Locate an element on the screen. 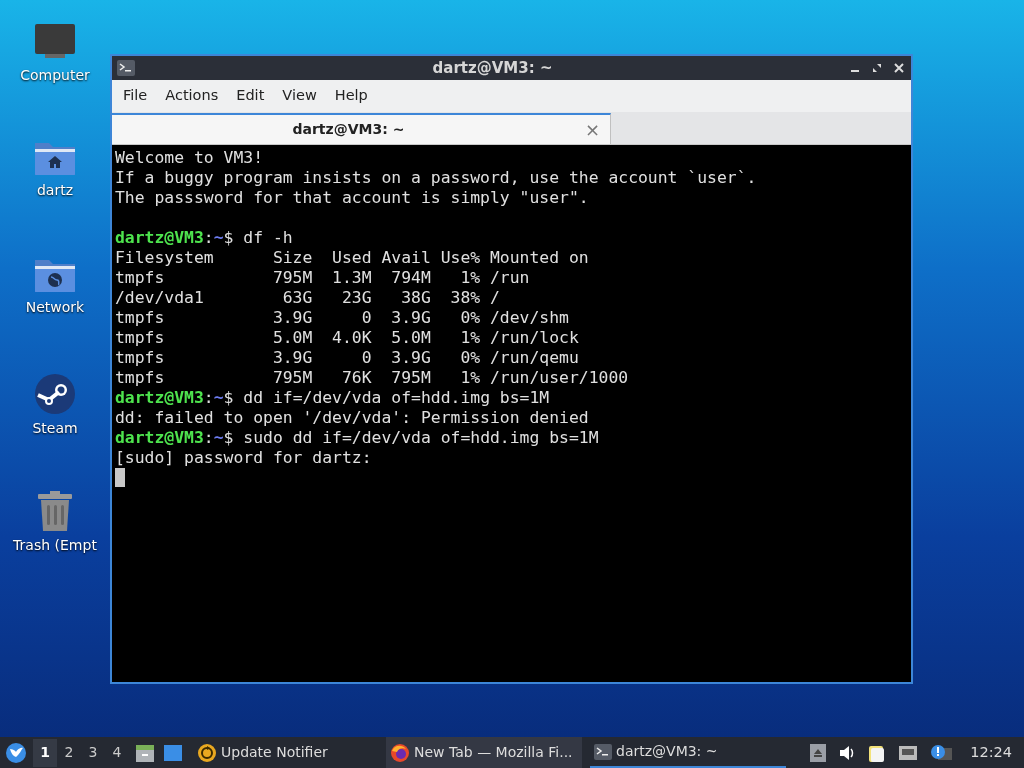 This screenshot has width=1024, height=768. terminal-line: [sudo] password for dartz: is located at coordinates (243, 458).